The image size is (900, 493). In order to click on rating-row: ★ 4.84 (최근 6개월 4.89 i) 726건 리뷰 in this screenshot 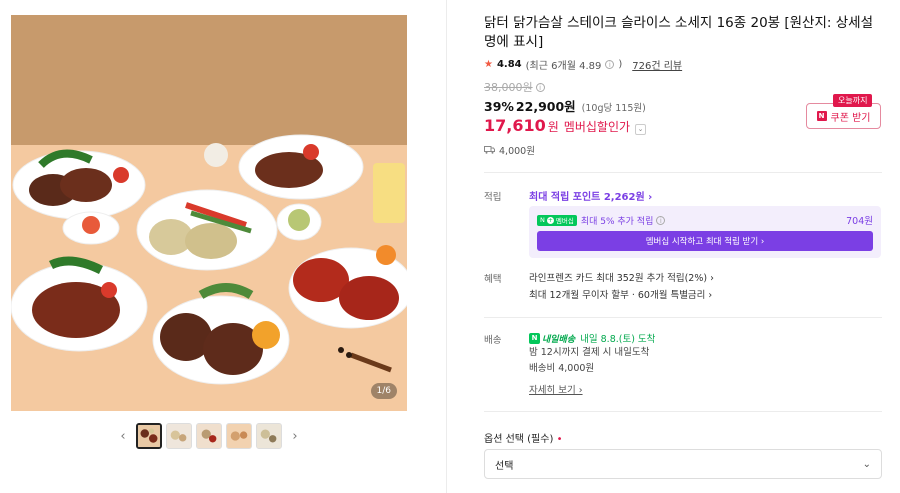, I will do `click(583, 64)`.